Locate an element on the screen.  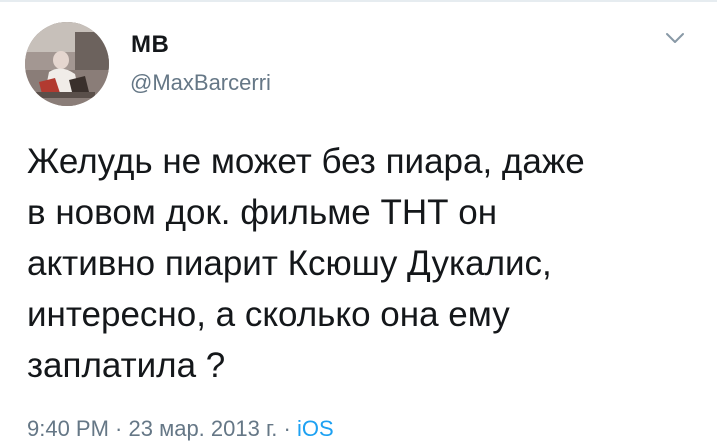
avatar-photo is located at coordinates (67, 64).